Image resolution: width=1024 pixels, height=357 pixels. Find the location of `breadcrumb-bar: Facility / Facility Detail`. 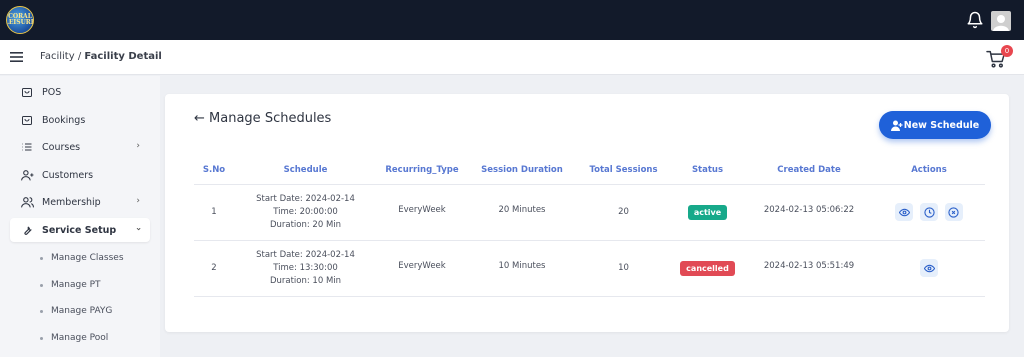

breadcrumb-bar: Facility / Facility Detail is located at coordinates (512, 57).